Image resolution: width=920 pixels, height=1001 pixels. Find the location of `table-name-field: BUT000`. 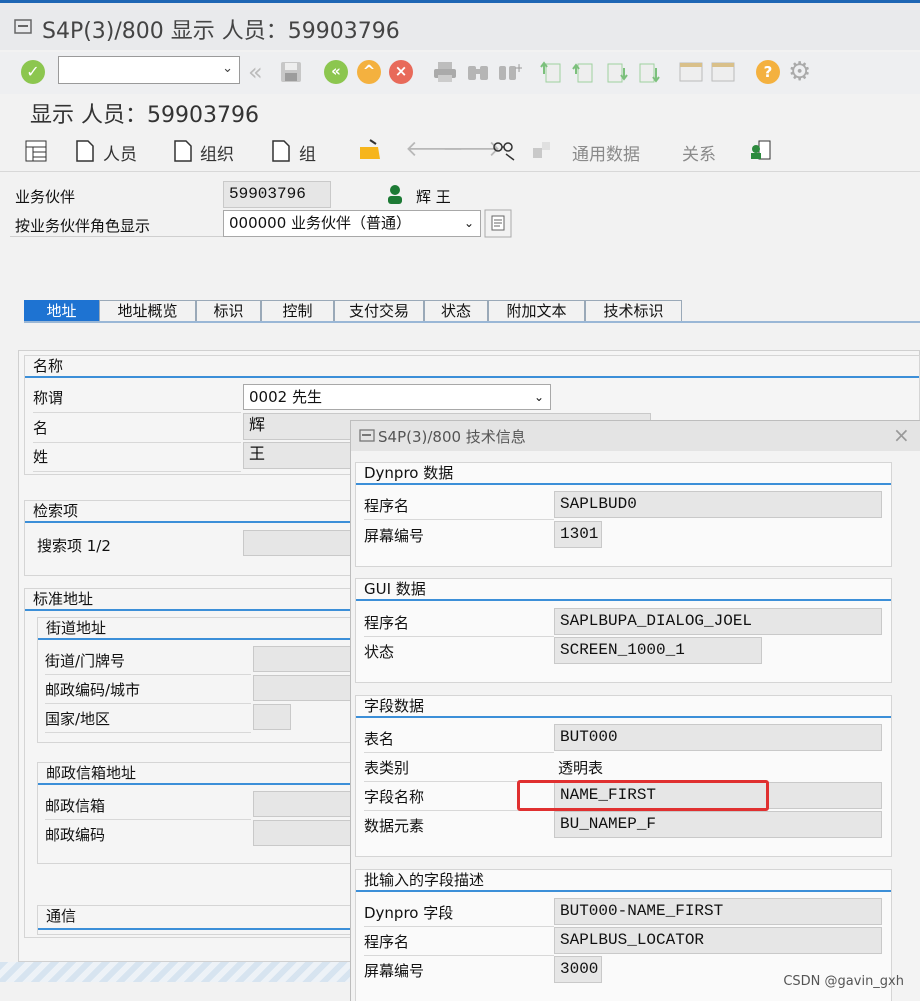

table-name-field: BUT000 is located at coordinates (718, 737).